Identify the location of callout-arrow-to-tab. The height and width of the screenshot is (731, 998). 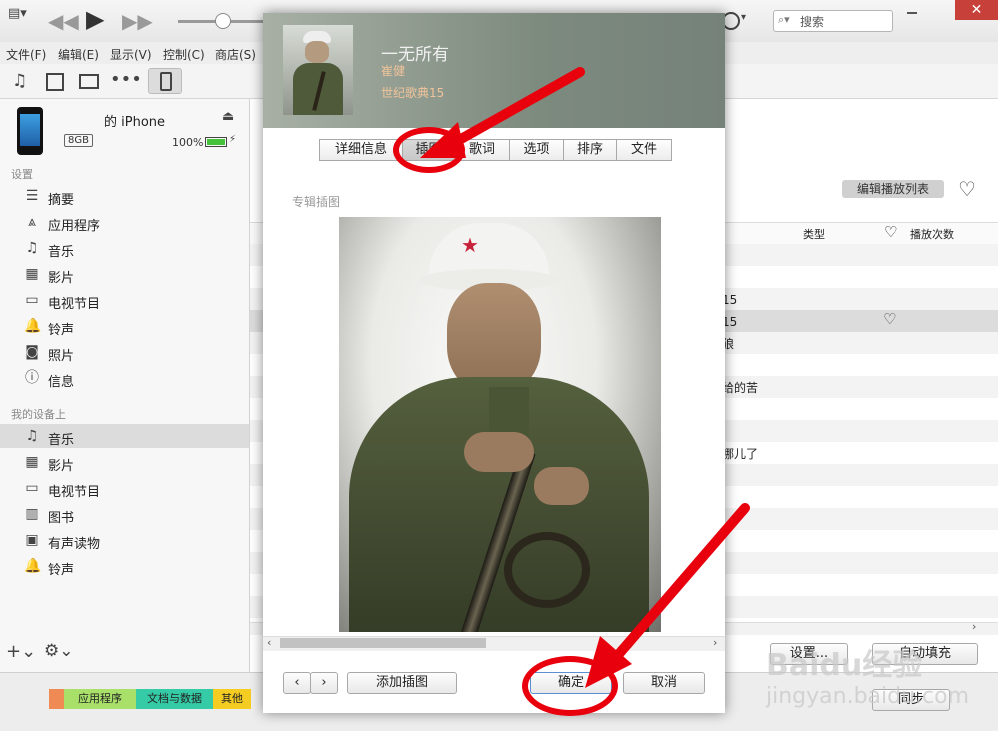
(512, 110).